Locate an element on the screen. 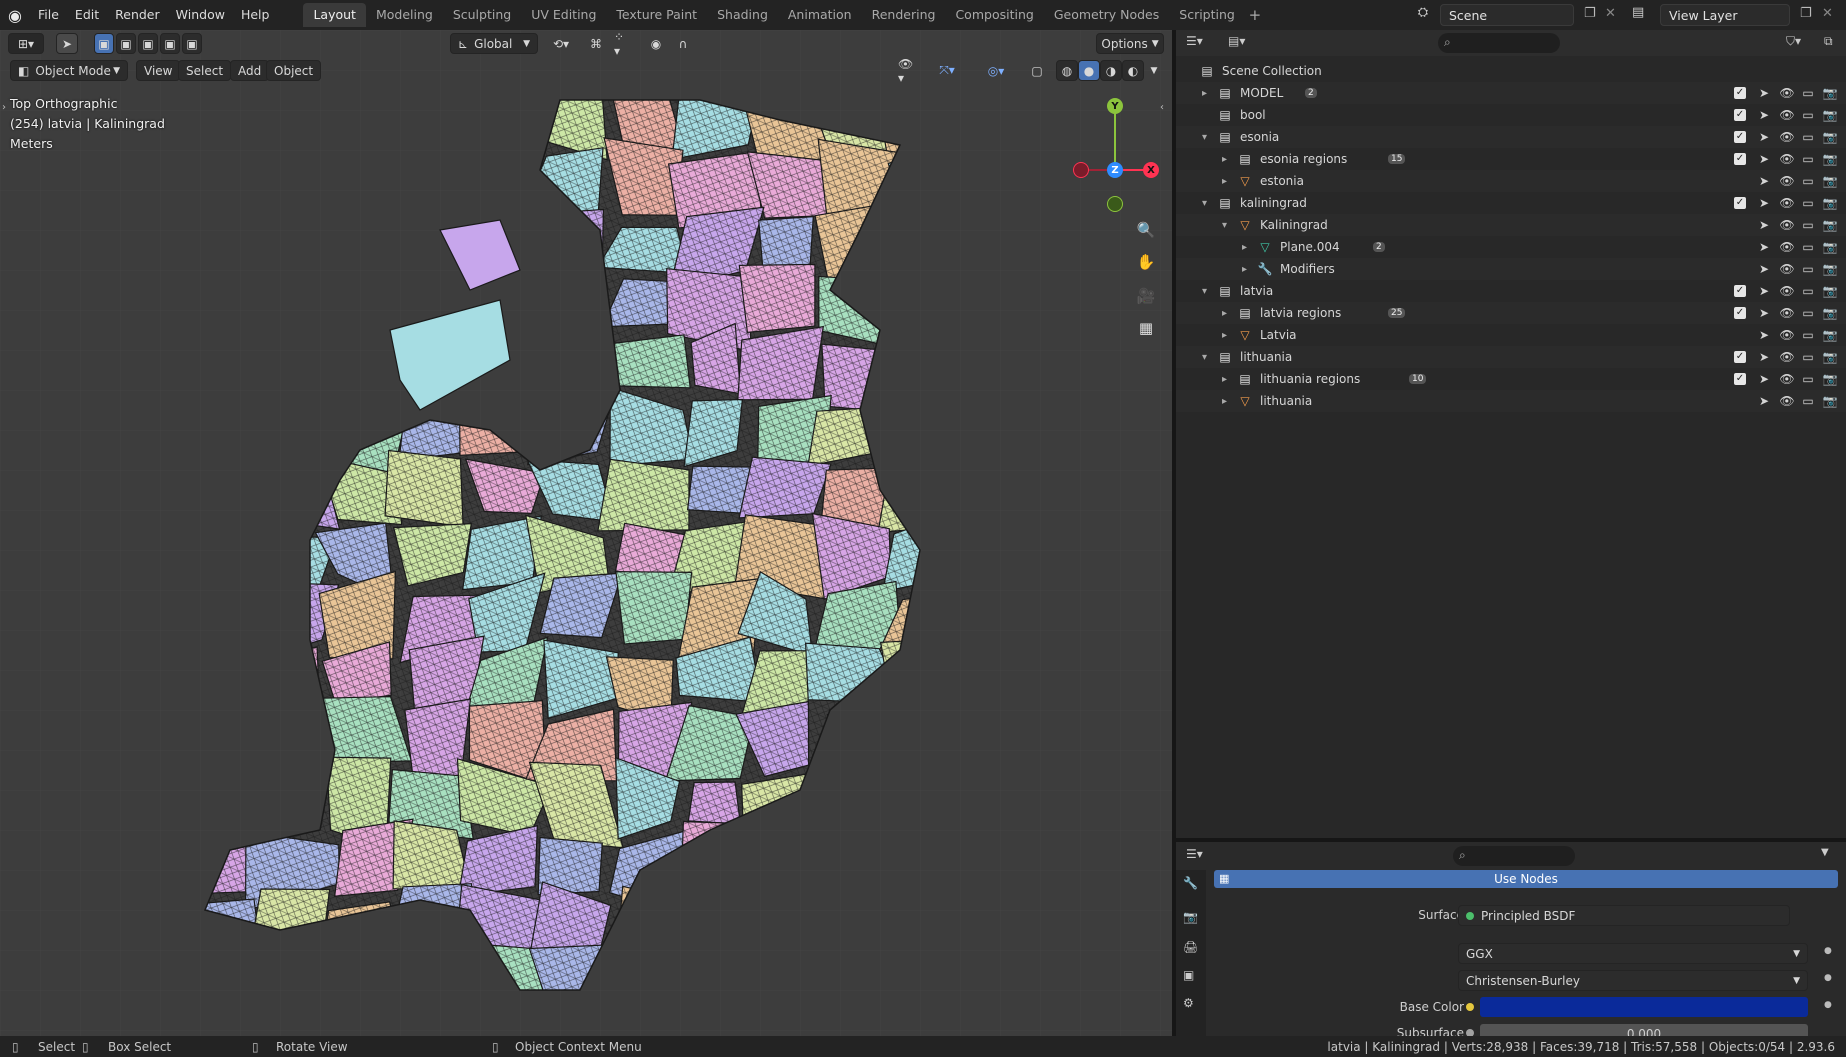 The width and height of the screenshot is (1846, 1057). menu-help: Help is located at coordinates (255, 15).